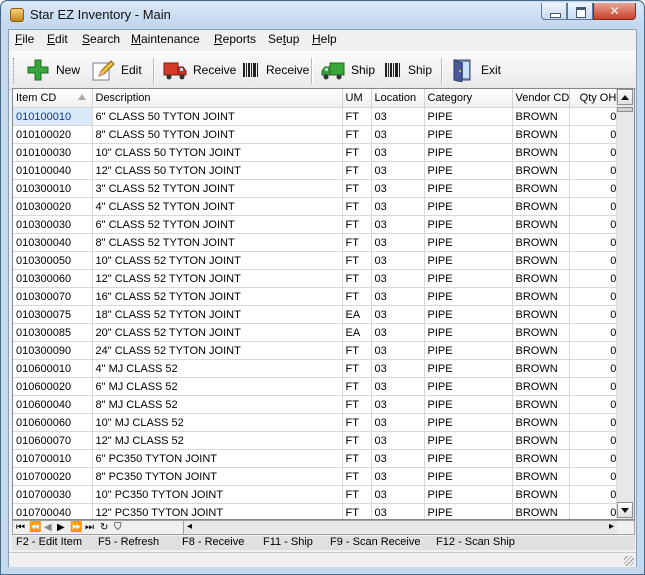 This screenshot has height=575, width=645. I want to click on minimize-button, so click(554, 11).